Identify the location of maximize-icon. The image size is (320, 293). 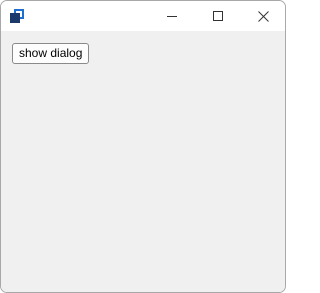
(218, 16).